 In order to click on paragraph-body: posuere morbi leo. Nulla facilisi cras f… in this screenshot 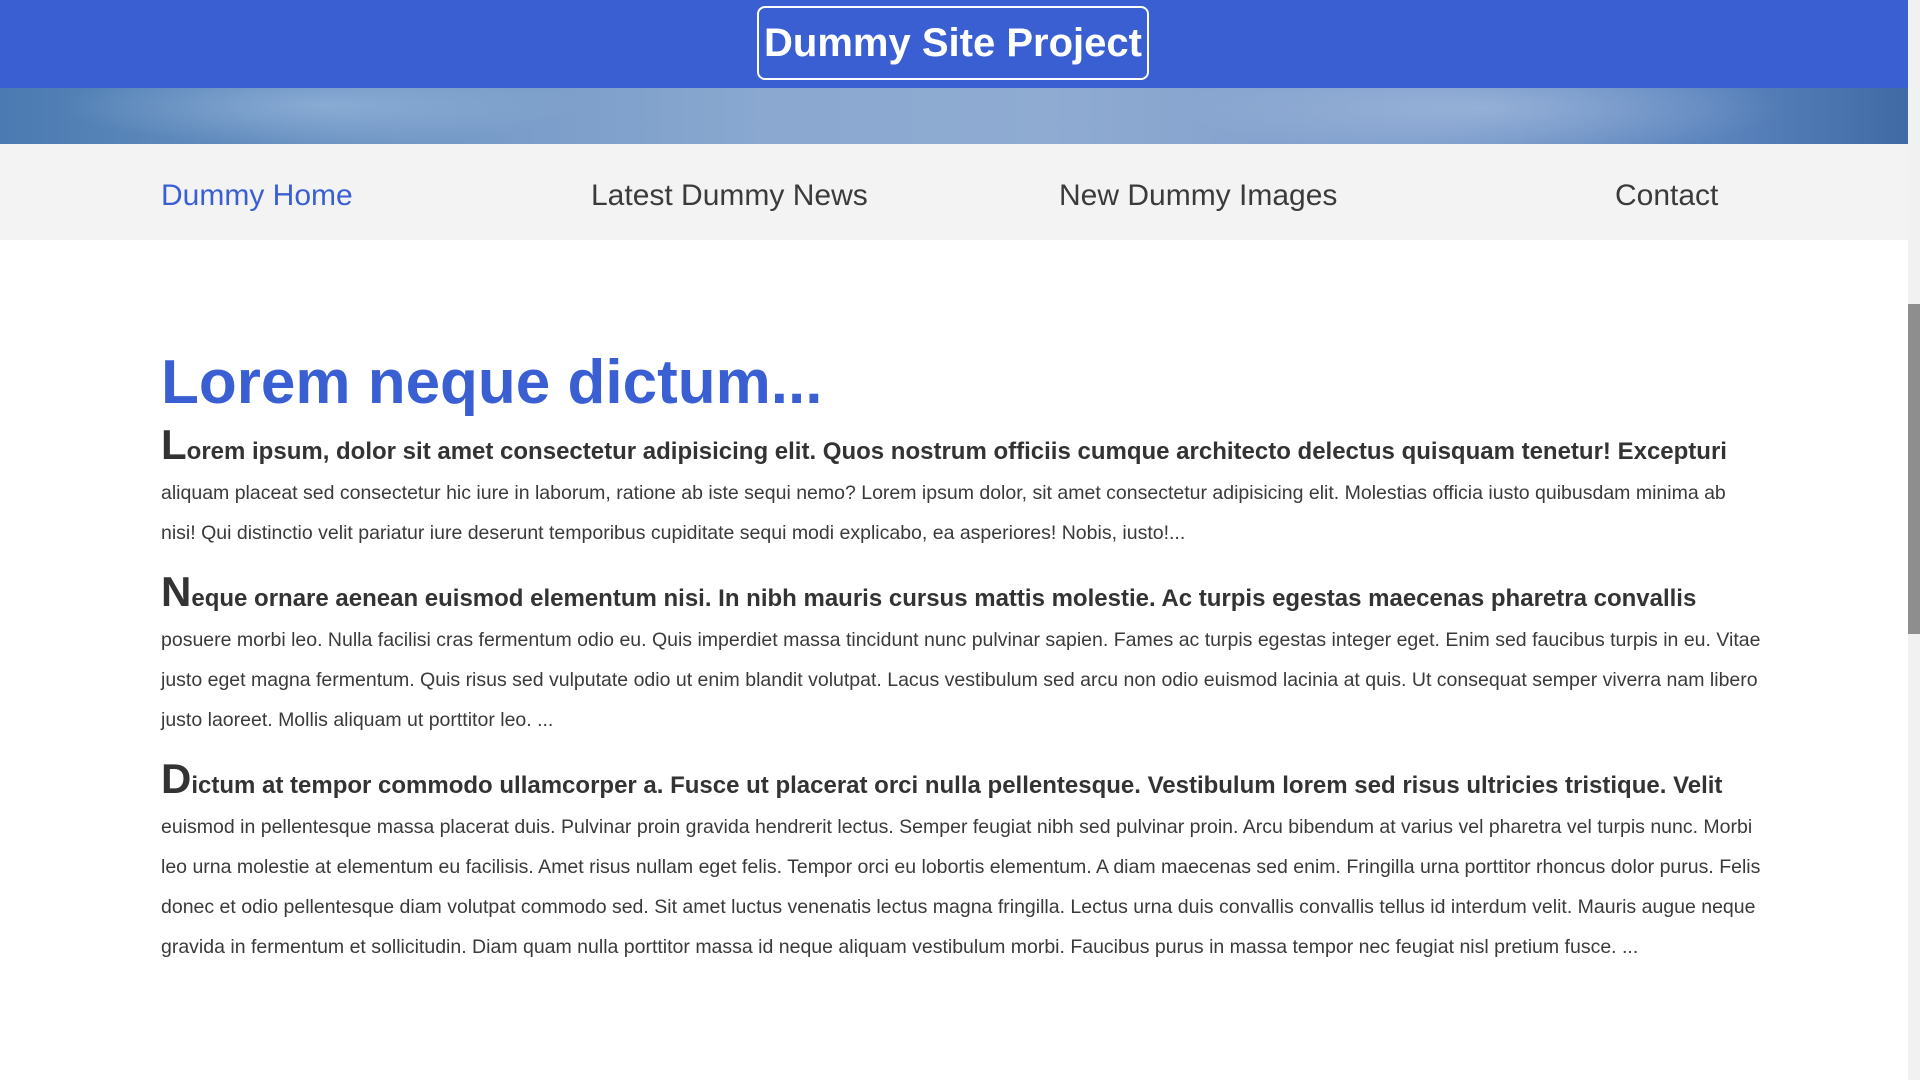, I will do `click(961, 680)`.